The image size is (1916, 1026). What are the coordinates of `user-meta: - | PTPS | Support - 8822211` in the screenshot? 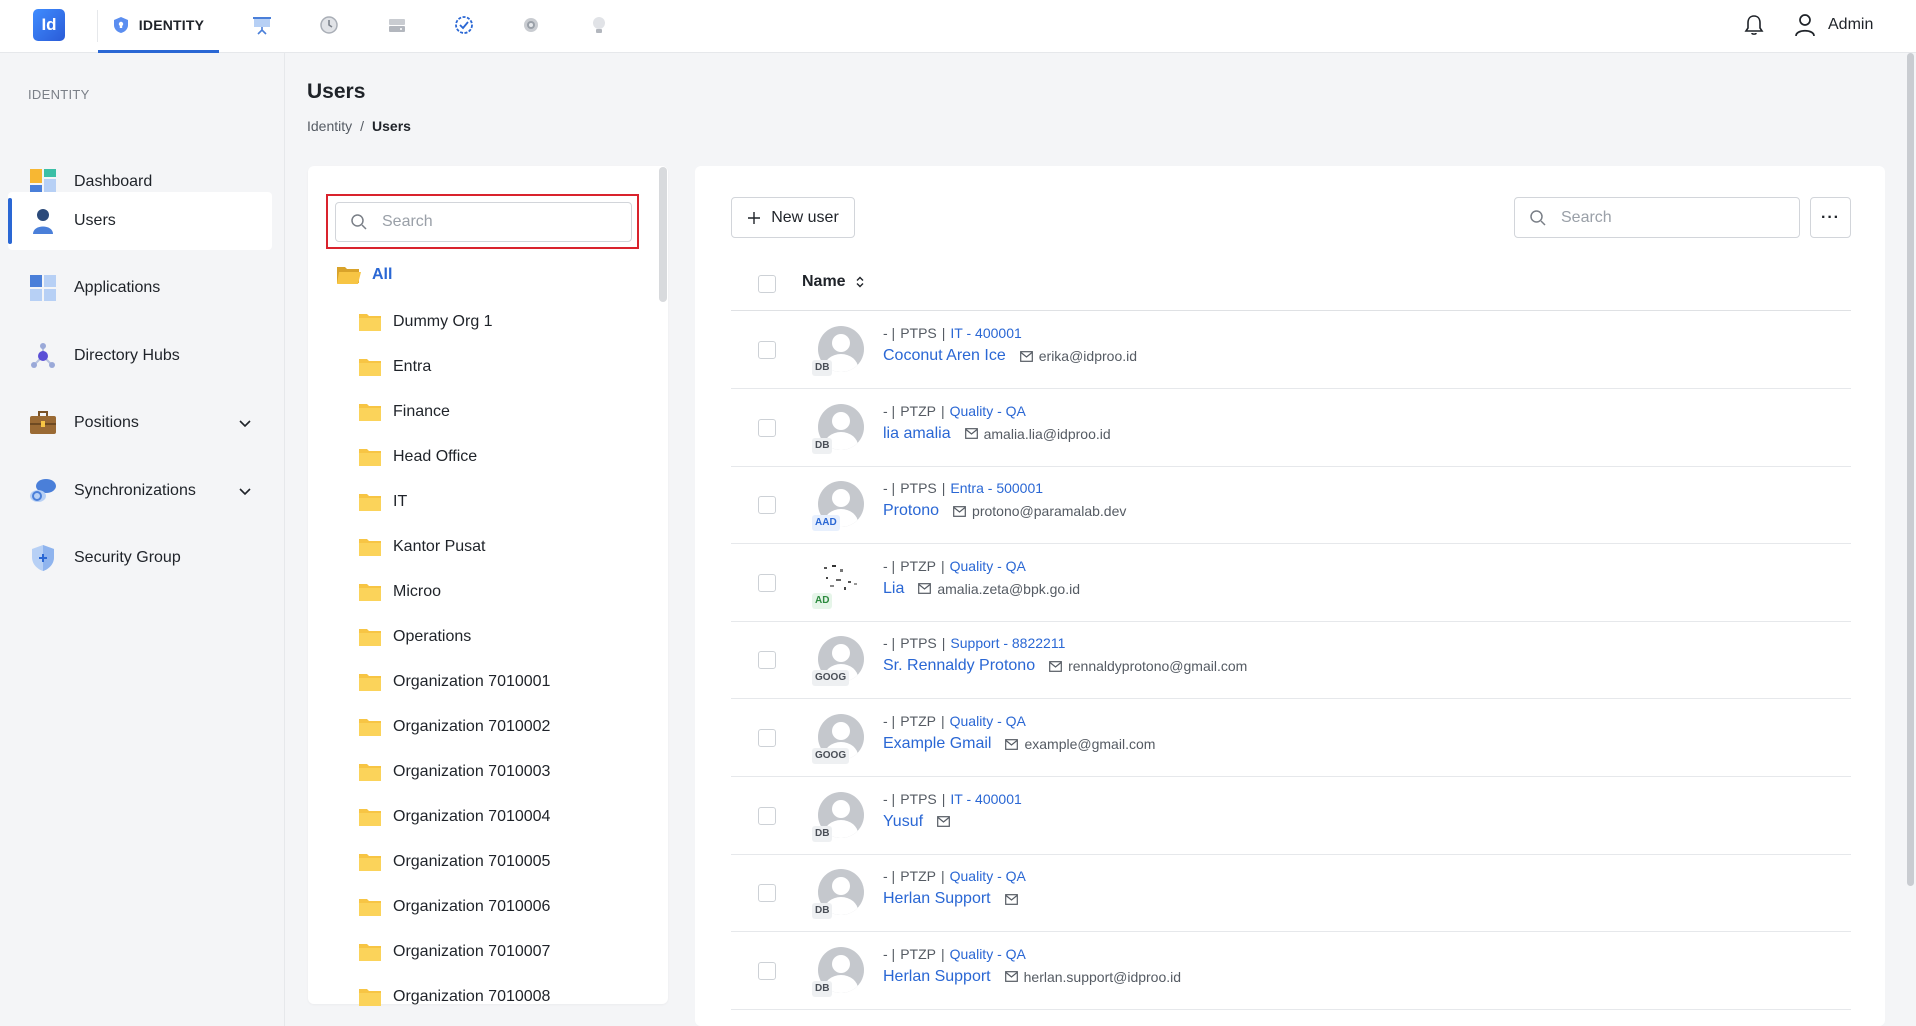 It's located at (974, 643).